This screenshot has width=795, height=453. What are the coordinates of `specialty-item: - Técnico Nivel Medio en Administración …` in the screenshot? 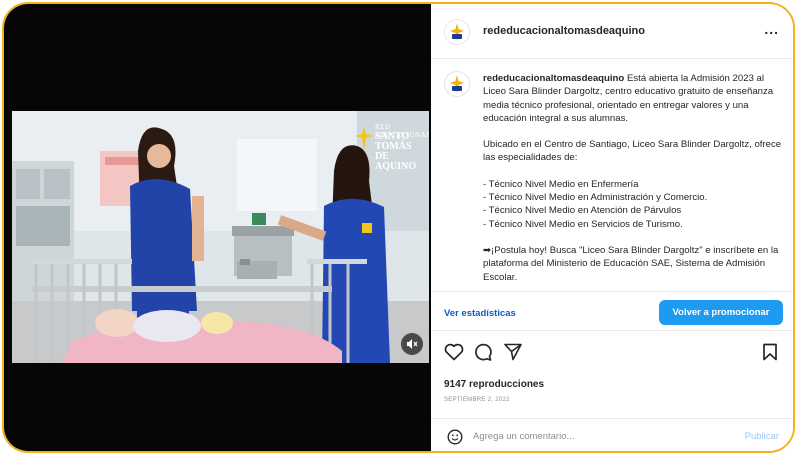 It's located at (595, 198).